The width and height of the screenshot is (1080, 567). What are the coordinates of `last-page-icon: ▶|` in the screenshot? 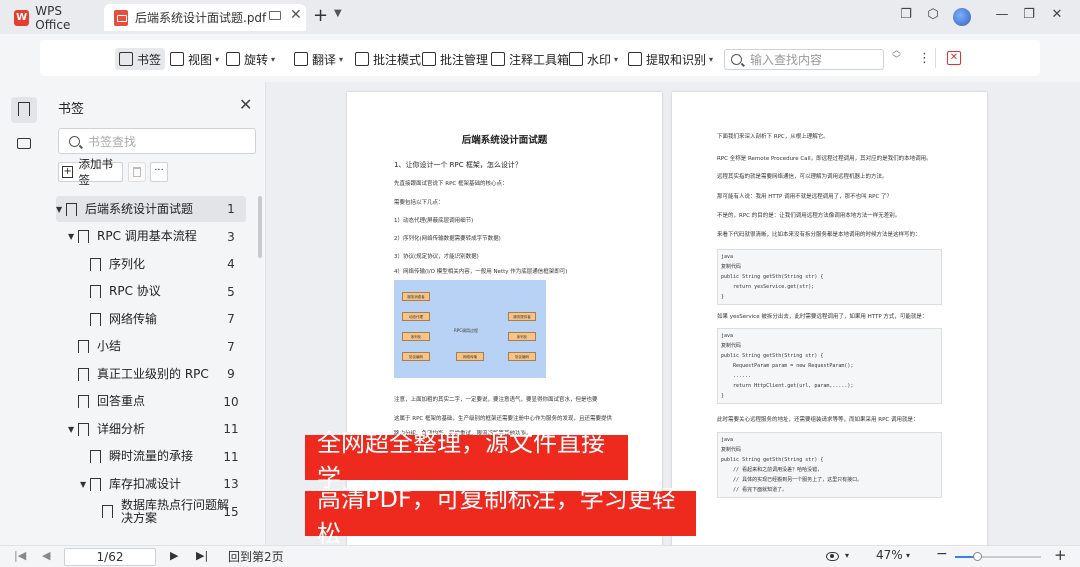 It's located at (202, 555).